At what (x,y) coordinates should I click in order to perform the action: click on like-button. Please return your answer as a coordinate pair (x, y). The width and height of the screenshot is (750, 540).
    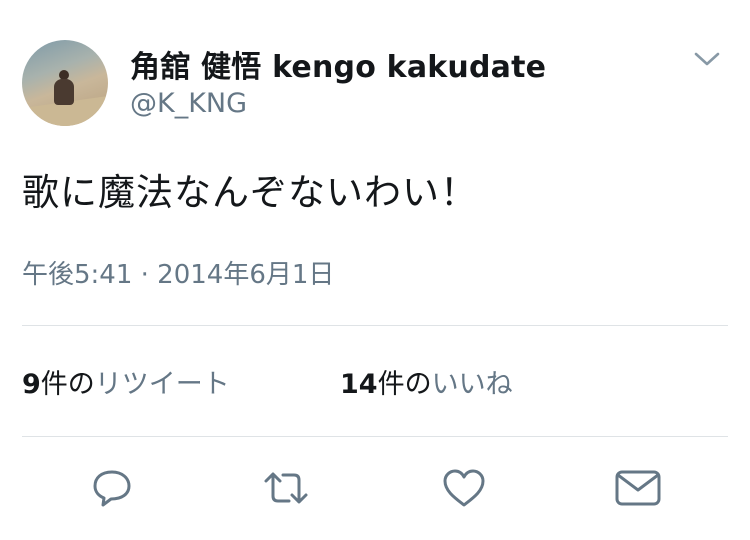
    Looking at the image, I should click on (464, 488).